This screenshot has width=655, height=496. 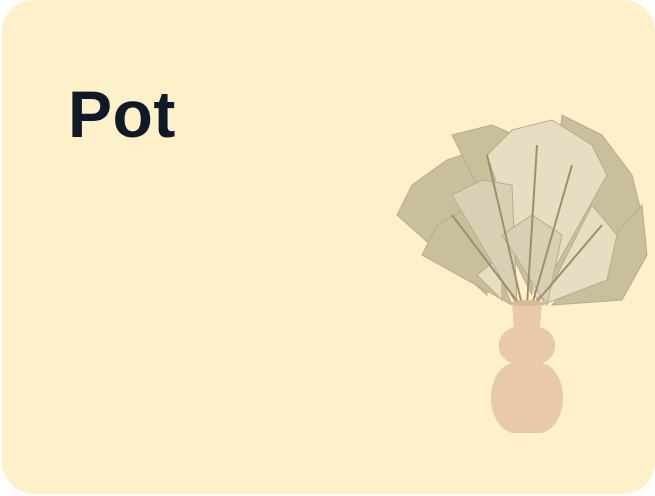 What do you see at coordinates (522, 210) in the screenshot?
I see `palm-leaves` at bounding box center [522, 210].